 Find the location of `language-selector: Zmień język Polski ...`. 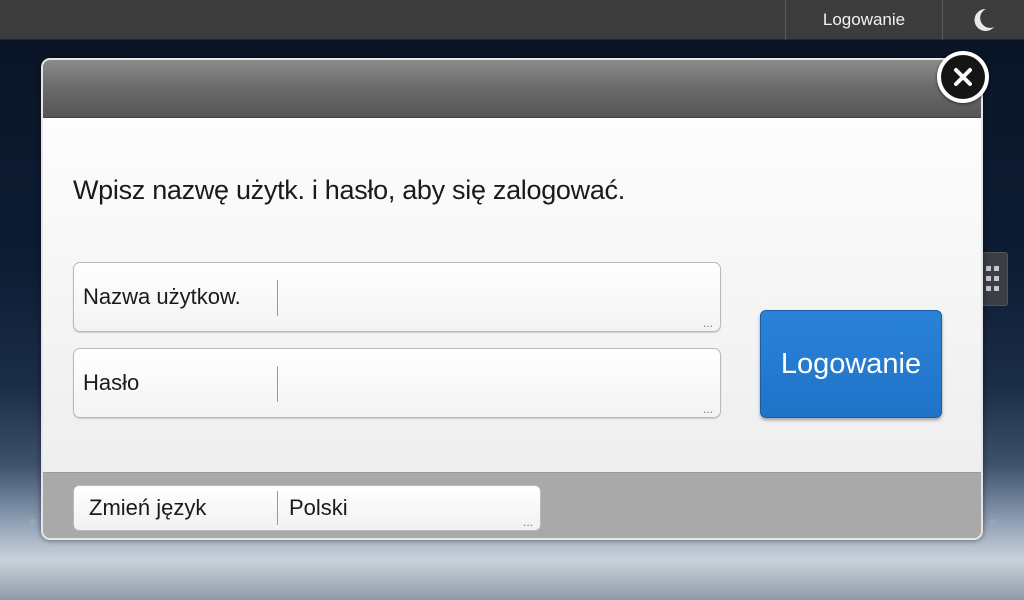

language-selector: Zmień język Polski ... is located at coordinates (307, 508).